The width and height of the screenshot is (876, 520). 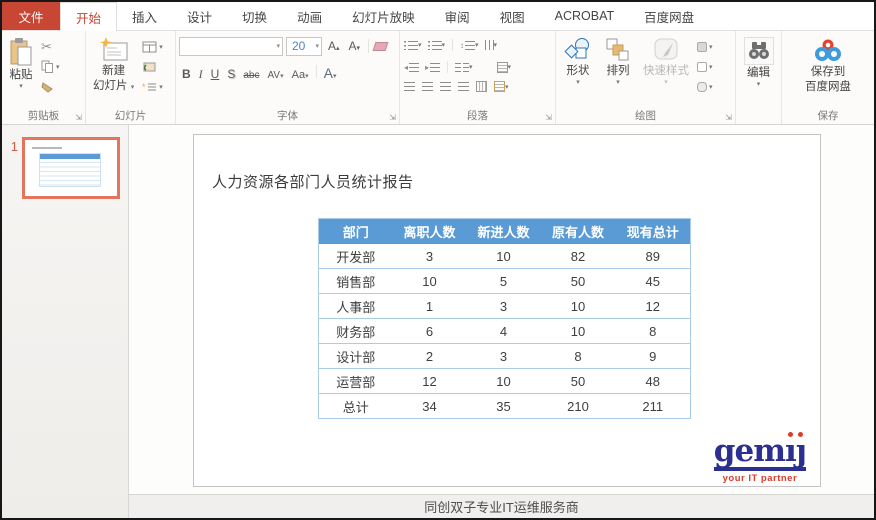 What do you see at coordinates (199, 16) in the screenshot?
I see `menu-tab-design: 设计` at bounding box center [199, 16].